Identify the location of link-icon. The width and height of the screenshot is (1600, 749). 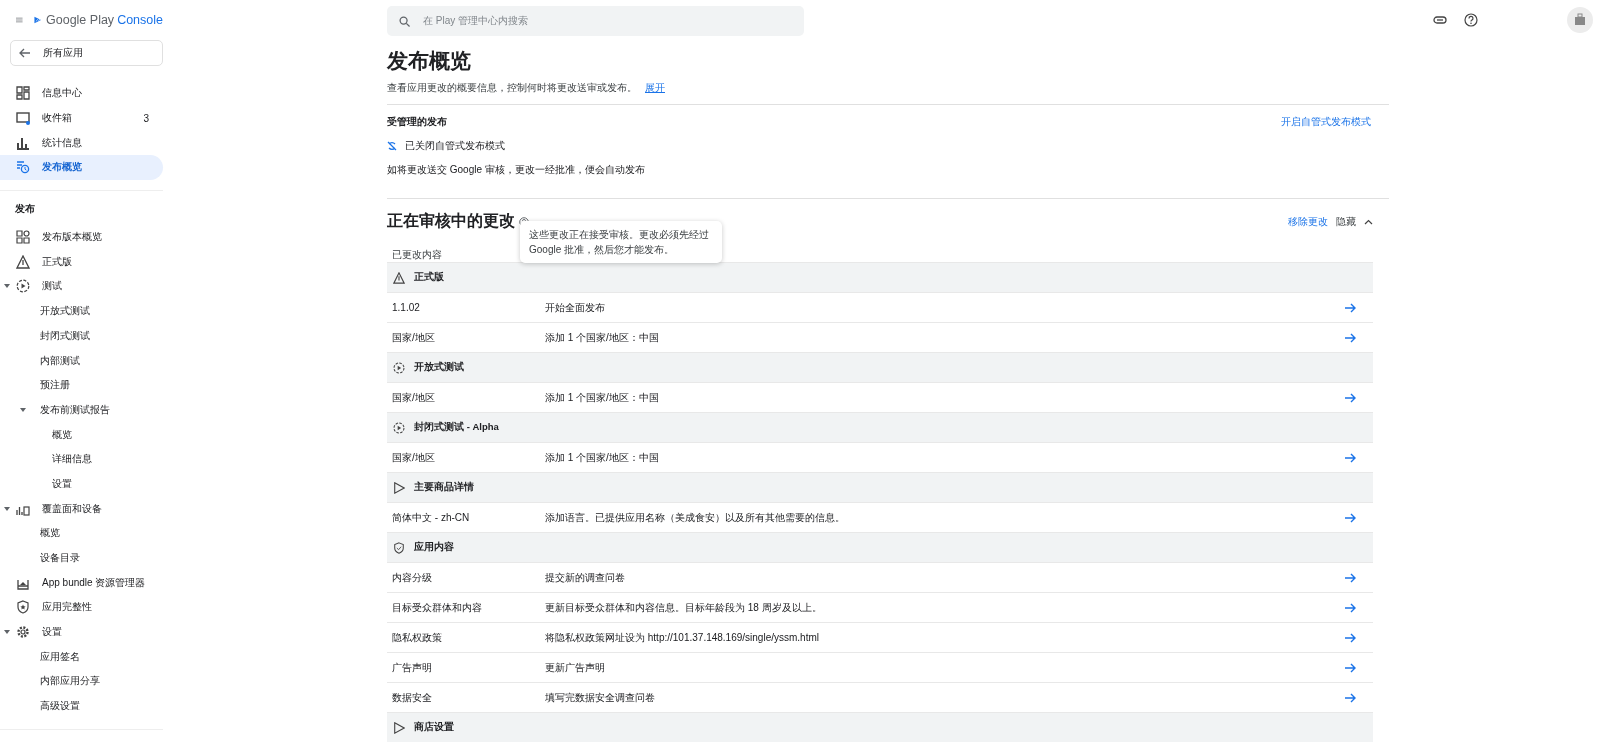
(1440, 20).